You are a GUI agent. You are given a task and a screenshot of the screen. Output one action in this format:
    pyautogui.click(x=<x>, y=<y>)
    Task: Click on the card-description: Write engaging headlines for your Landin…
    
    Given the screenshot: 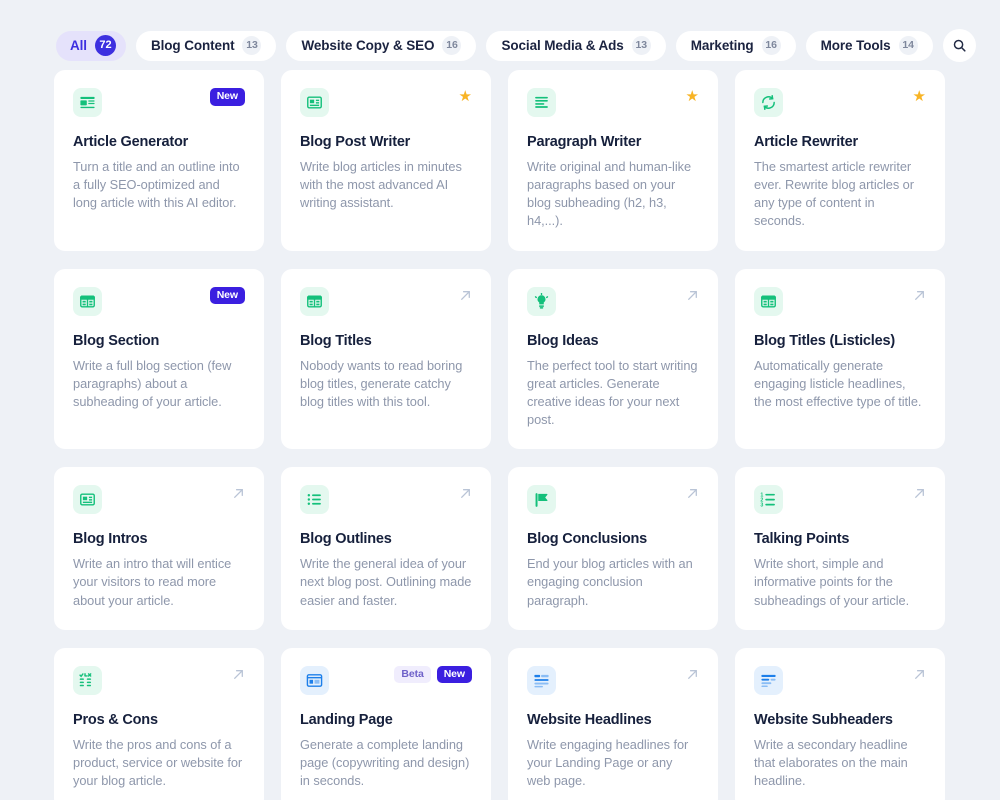 What is the action you would take?
    pyautogui.click(x=608, y=762)
    